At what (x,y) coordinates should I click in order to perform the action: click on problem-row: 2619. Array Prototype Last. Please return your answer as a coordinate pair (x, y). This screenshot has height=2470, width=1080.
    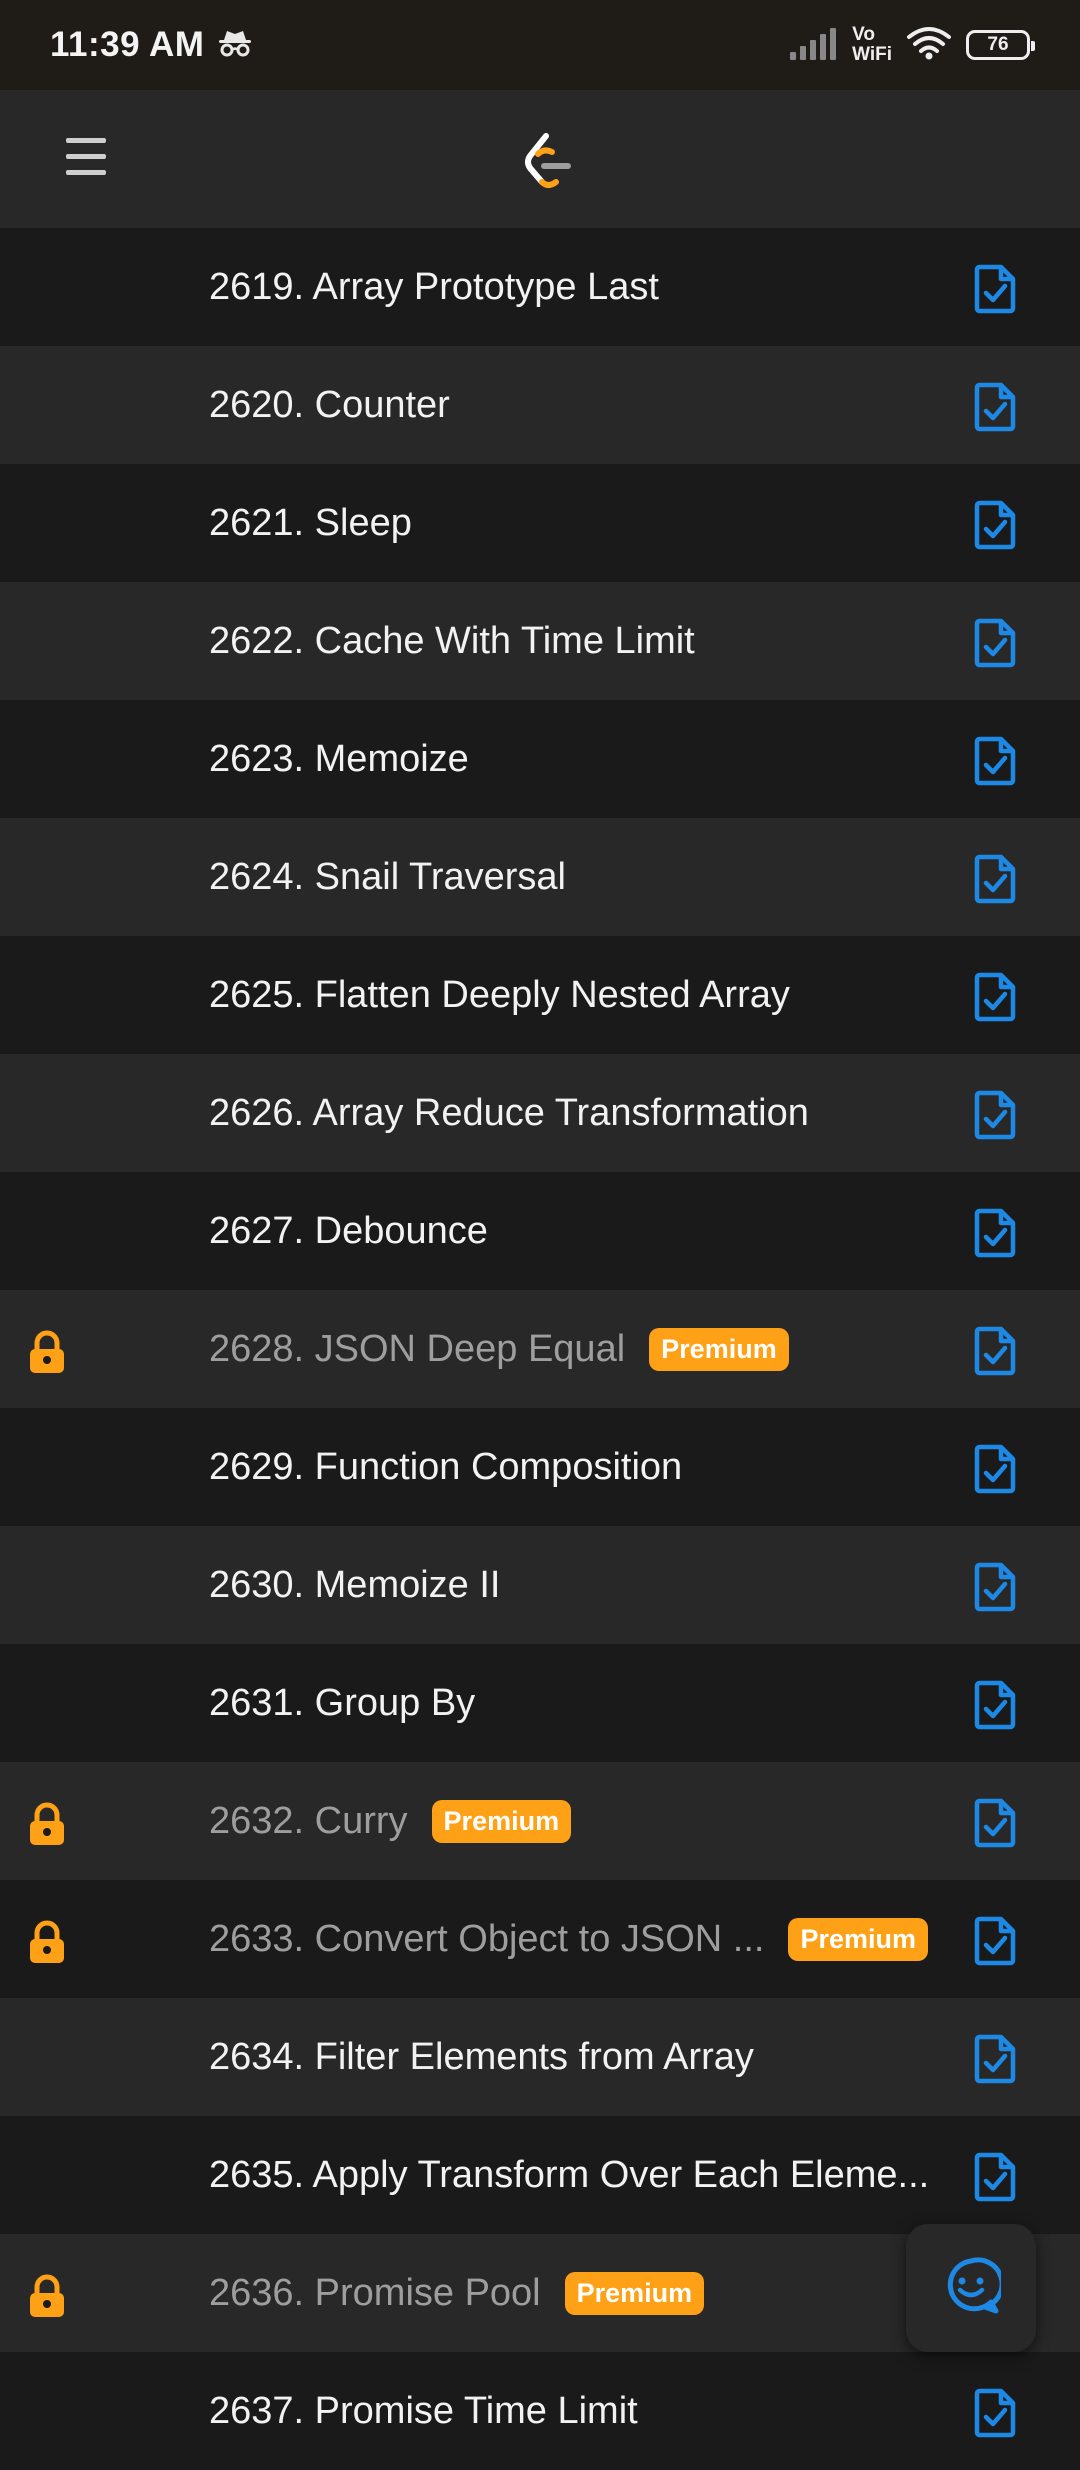
    Looking at the image, I should click on (540, 287).